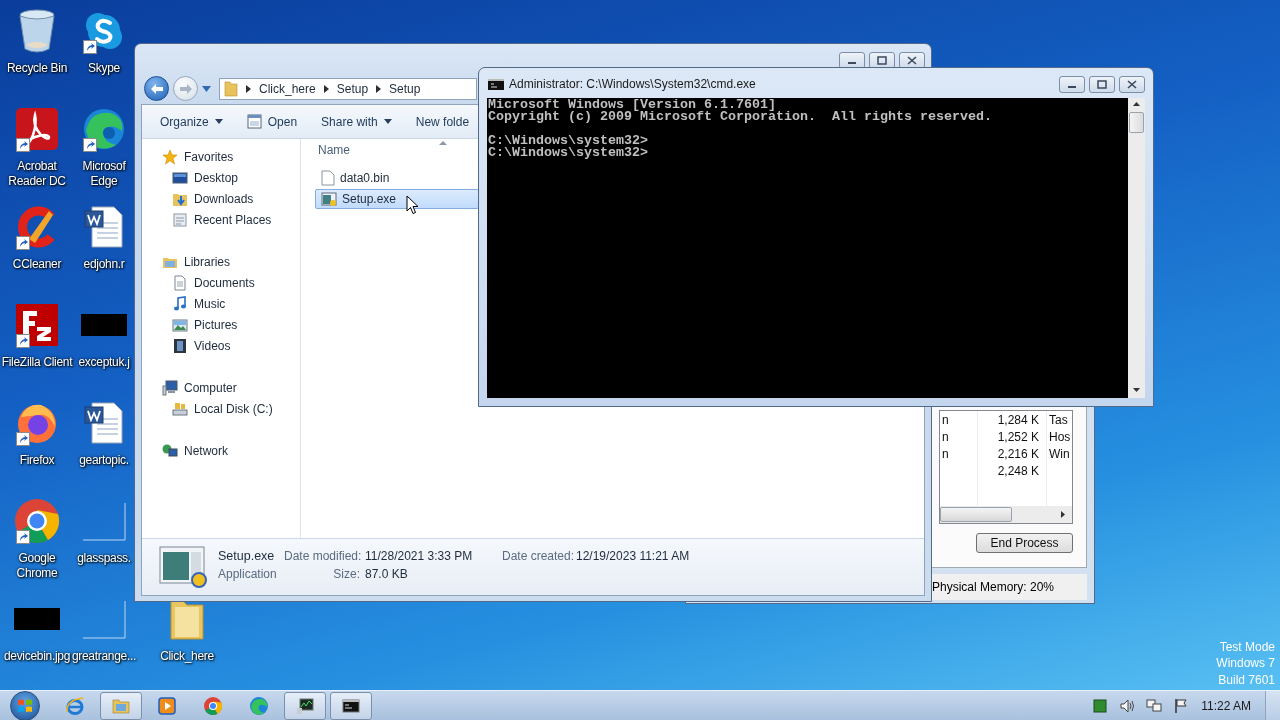 The height and width of the screenshot is (720, 1280). Describe the element at coordinates (1100, 705) in the screenshot. I see `status-square-icon` at that location.